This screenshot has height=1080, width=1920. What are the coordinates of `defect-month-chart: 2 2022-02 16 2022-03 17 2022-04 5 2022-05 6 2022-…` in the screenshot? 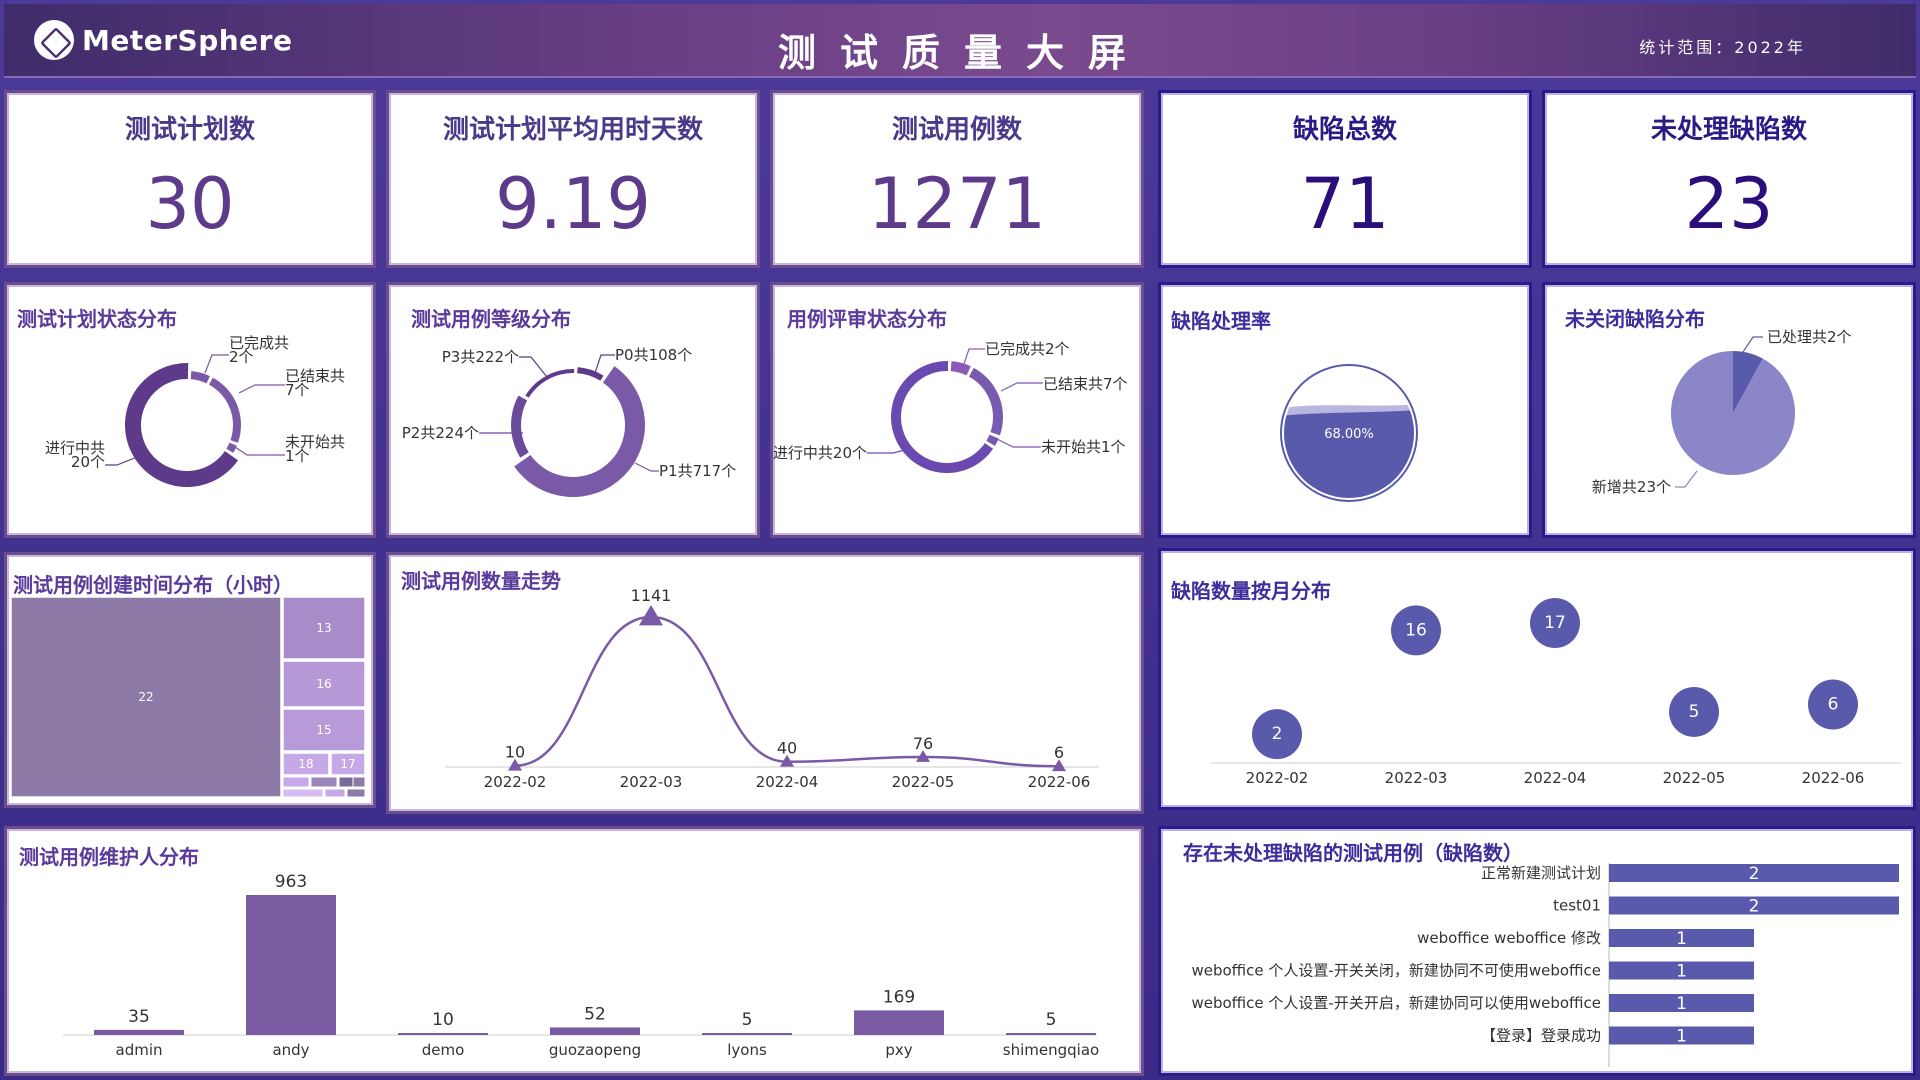 It's located at (1556, 692).